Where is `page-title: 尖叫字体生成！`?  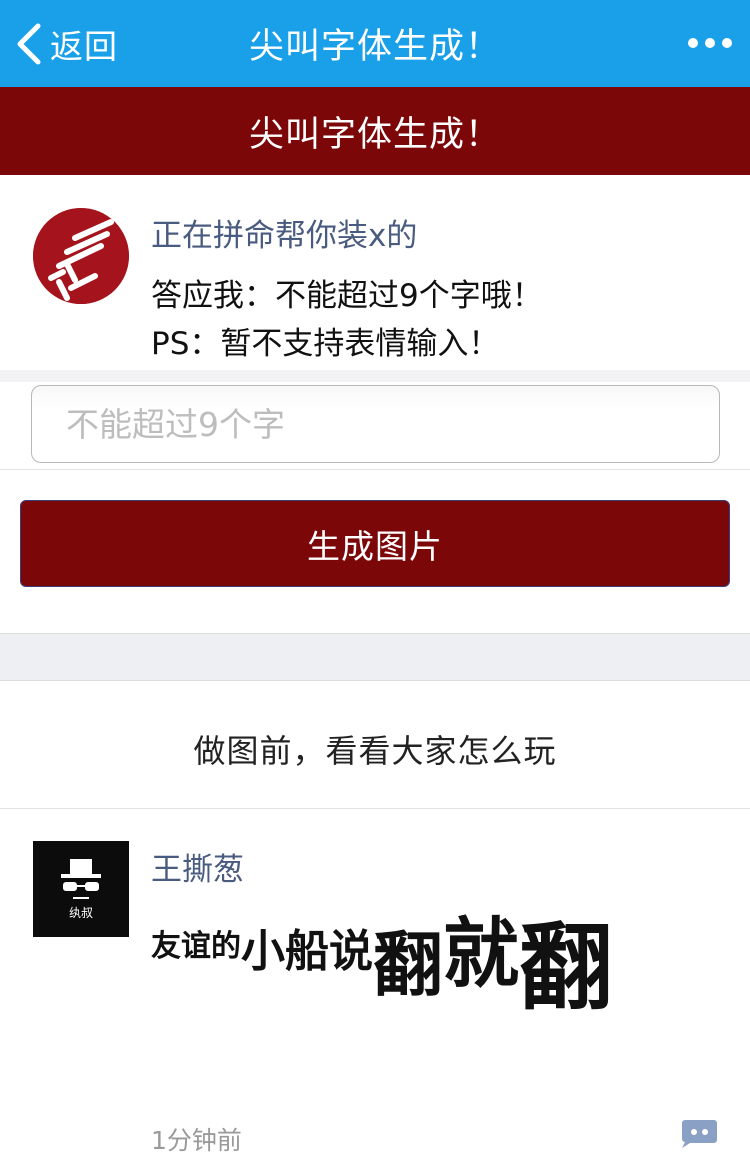
page-title: 尖叫字体生成！ is located at coordinates (374, 47).